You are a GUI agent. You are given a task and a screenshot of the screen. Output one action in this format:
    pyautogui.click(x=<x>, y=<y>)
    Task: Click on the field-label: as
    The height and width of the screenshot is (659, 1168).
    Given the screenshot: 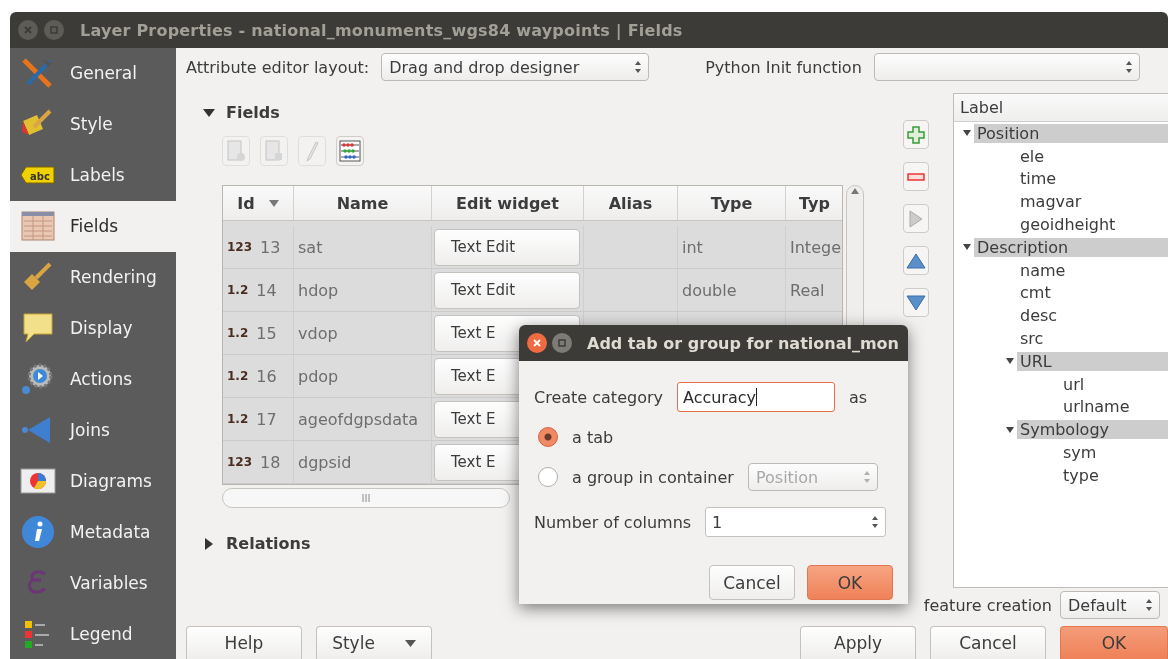 What is the action you would take?
    pyautogui.click(x=858, y=397)
    